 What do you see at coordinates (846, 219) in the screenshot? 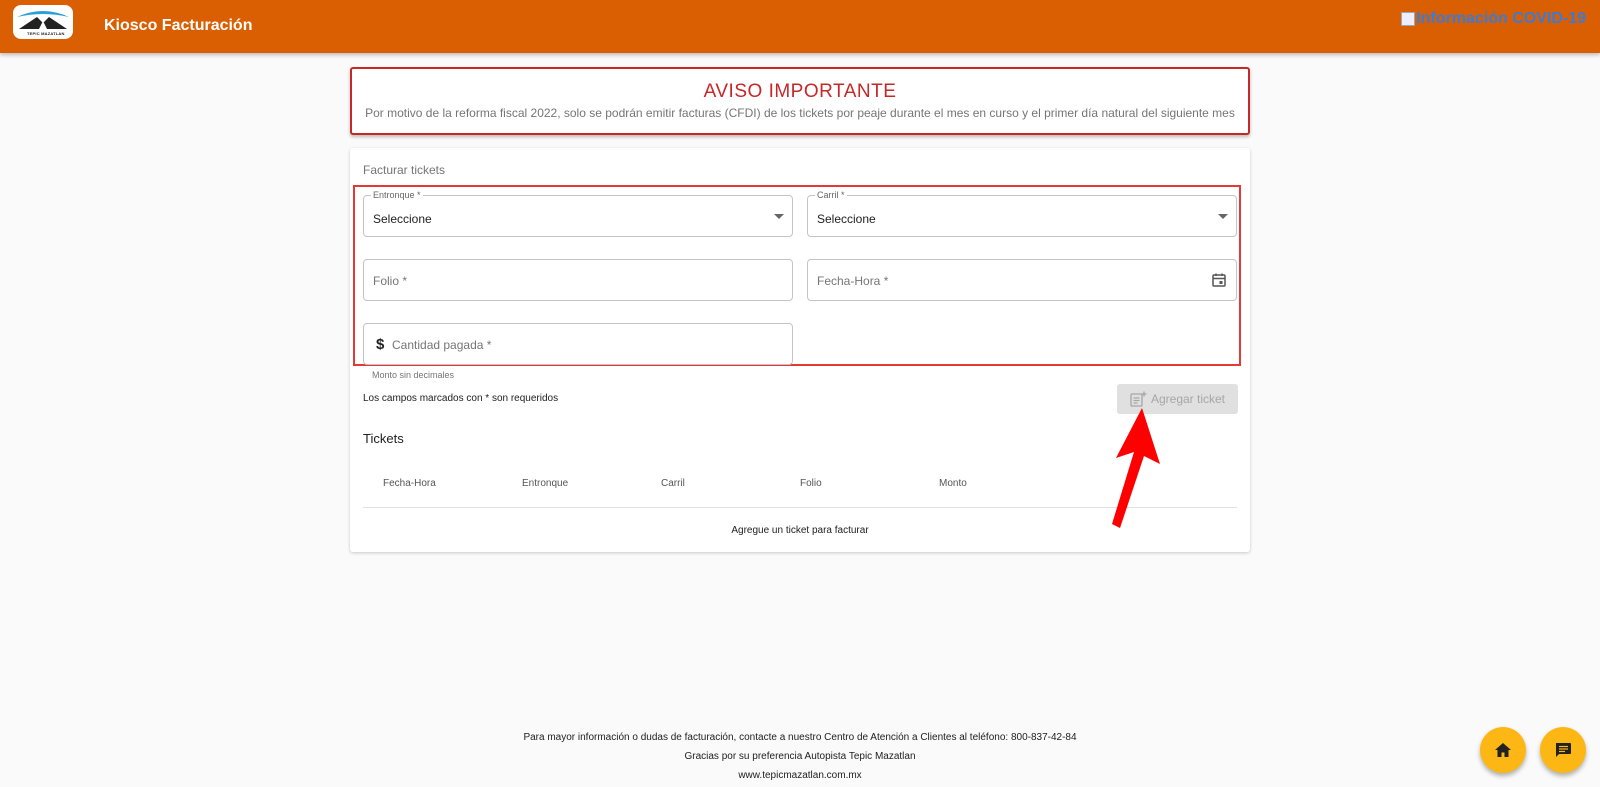
I see `carril-value: Seleccione` at bounding box center [846, 219].